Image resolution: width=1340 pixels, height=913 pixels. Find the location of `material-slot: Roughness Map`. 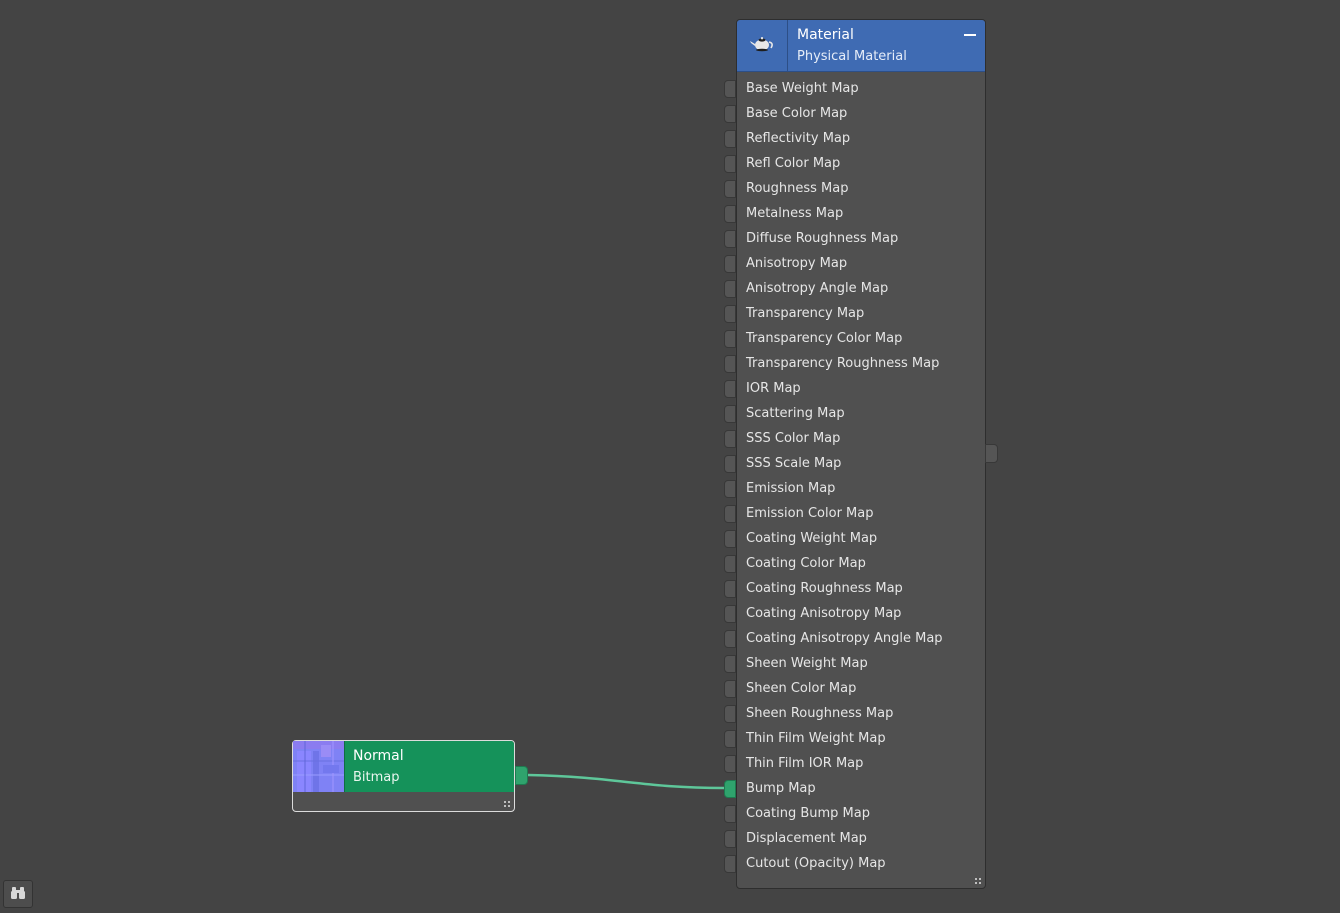

material-slot: Roughness Map is located at coordinates (854, 189).